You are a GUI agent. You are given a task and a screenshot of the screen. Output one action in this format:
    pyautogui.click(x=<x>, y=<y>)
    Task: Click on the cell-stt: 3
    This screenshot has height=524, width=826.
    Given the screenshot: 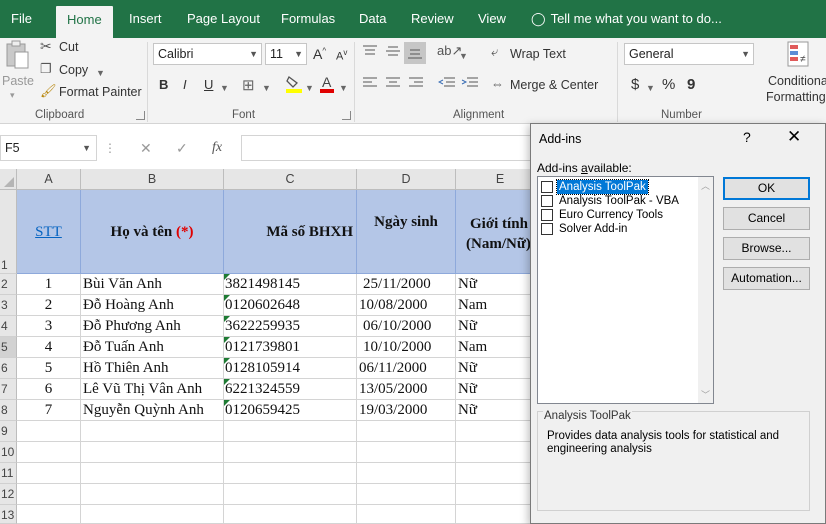 What is the action you would take?
    pyautogui.click(x=49, y=326)
    